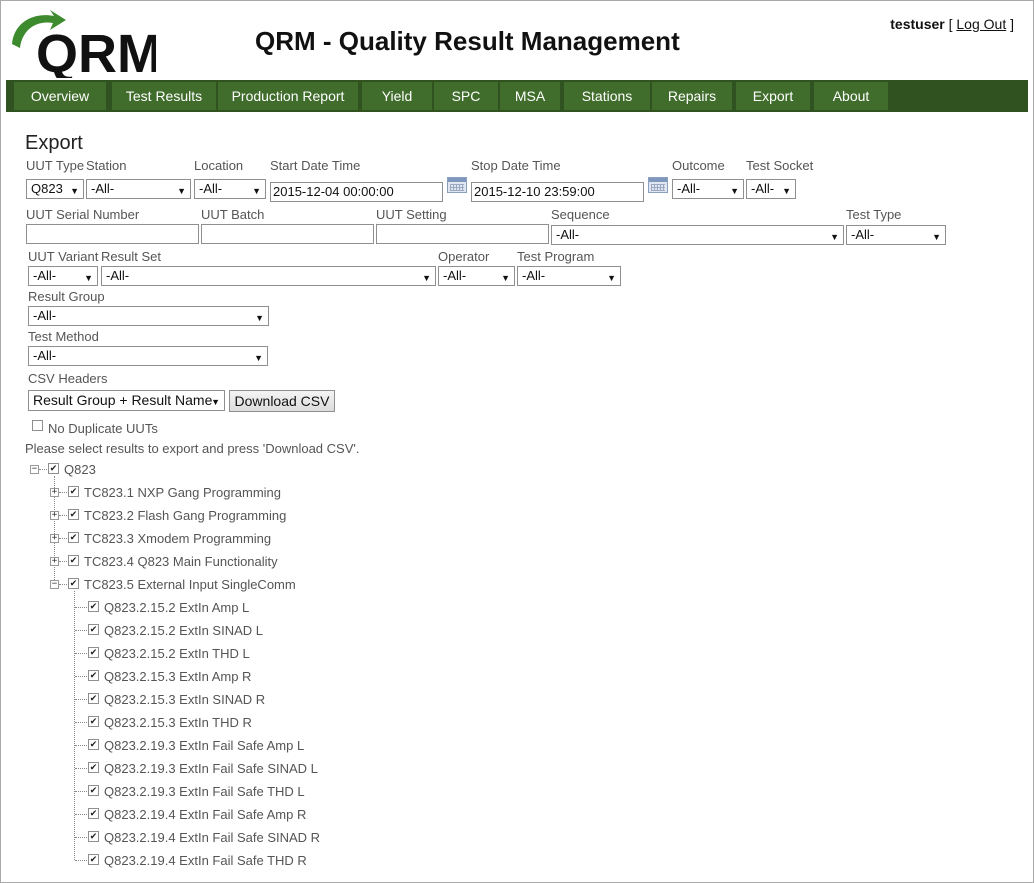 The height and width of the screenshot is (883, 1034). I want to click on tab-production-report: Production Report, so click(288, 96).